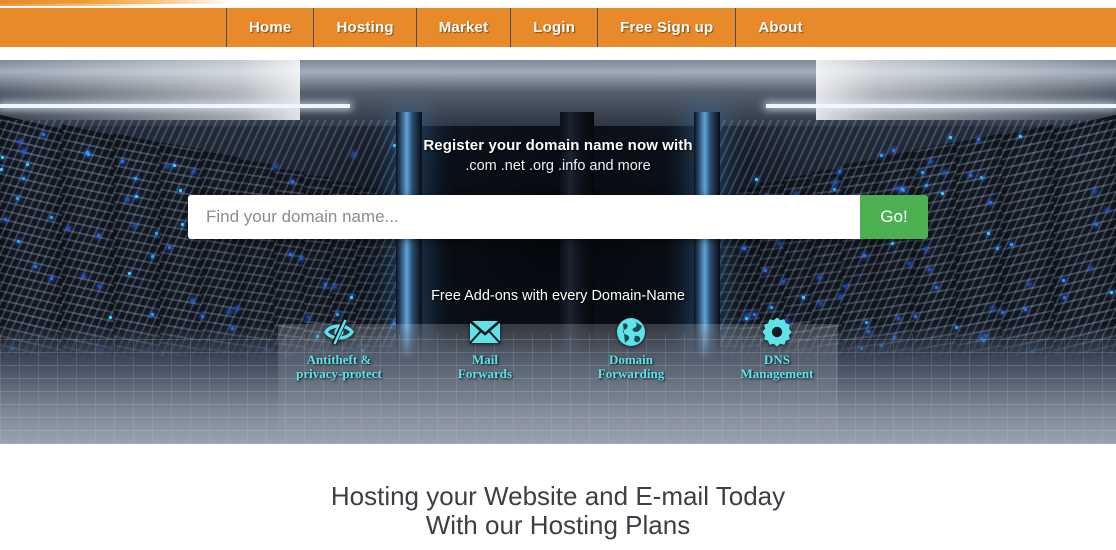 The width and height of the screenshot is (1116, 550). What do you see at coordinates (339, 332) in the screenshot?
I see `eye-slash-icon` at bounding box center [339, 332].